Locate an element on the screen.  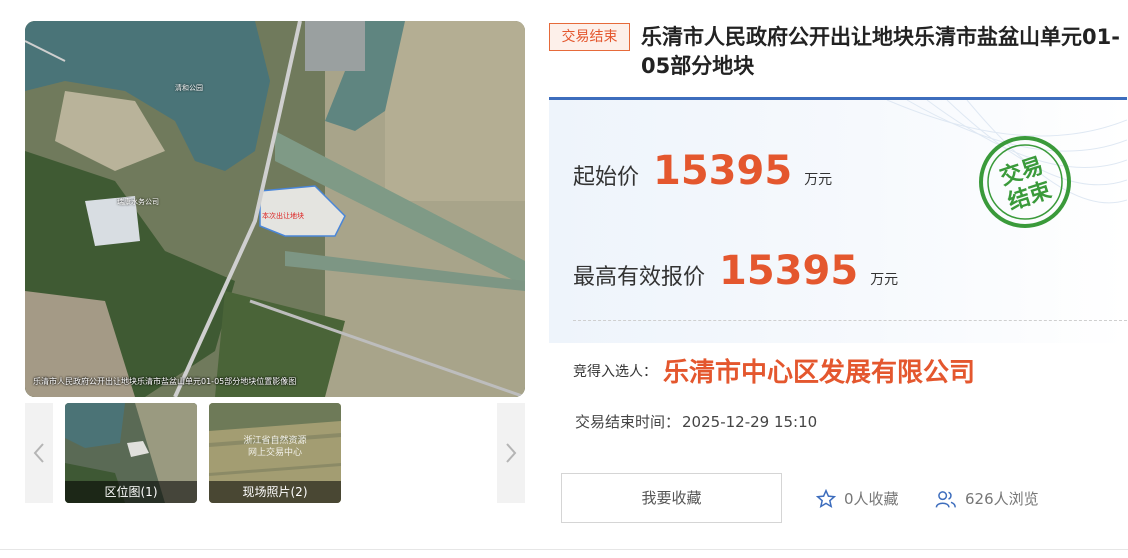
starting-price-label: 起始价 is located at coordinates (606, 177).